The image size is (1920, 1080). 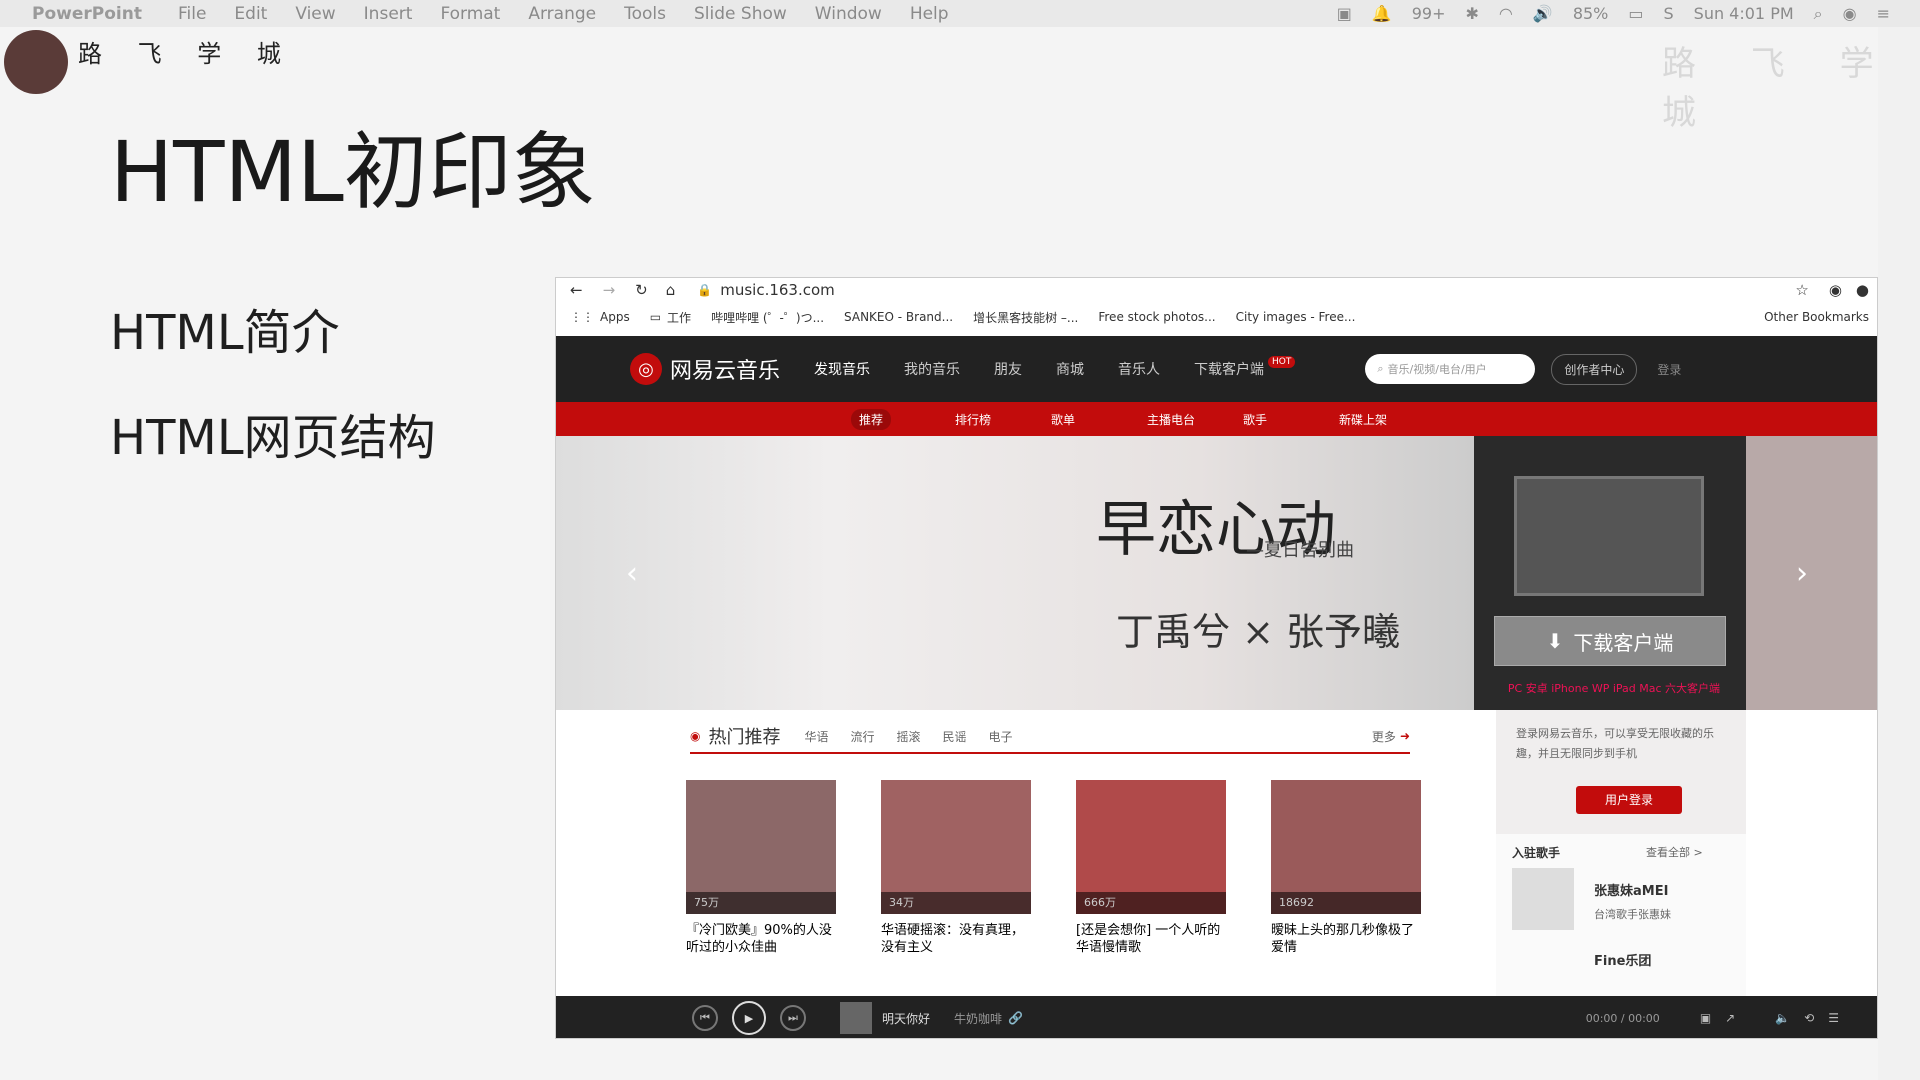 I want to click on banner-image: 早恋心动 —夏日告别曲 丁禹兮 × 张予曦 ‹, so click(x=1015, y=573).